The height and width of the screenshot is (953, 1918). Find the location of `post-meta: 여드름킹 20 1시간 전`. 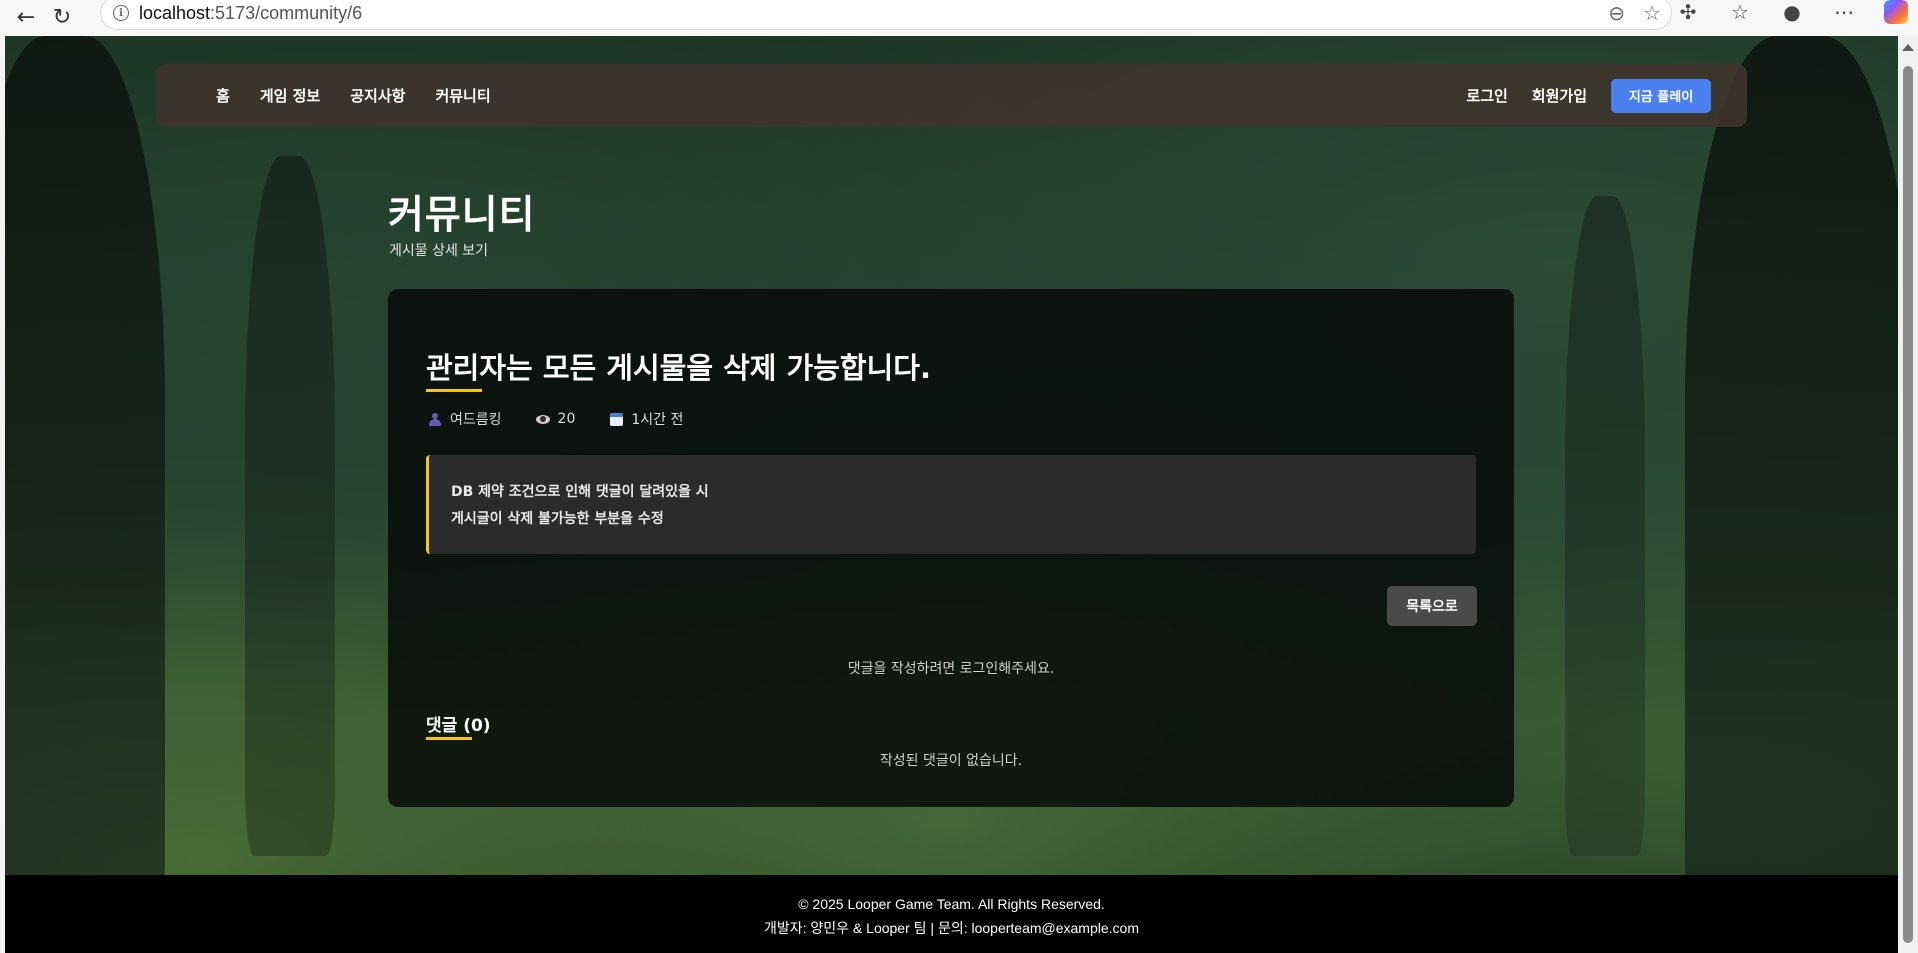

post-meta: 여드름킹 20 1시간 전 is located at coordinates (555, 419).